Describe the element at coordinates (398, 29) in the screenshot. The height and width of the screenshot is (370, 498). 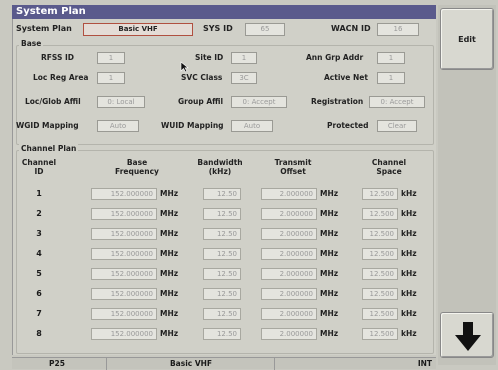
I see `wacn-id-field: 16` at that location.